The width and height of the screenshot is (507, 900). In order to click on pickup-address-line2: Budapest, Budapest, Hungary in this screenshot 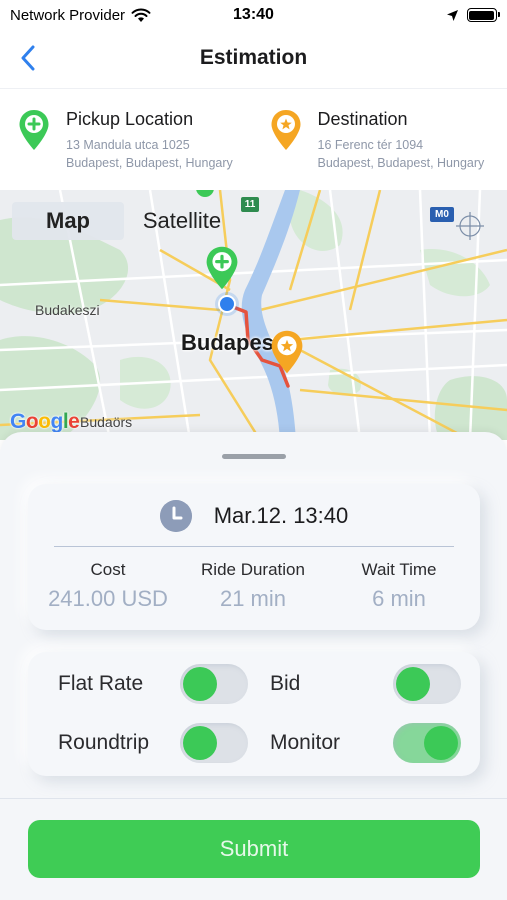, I will do `click(149, 163)`.